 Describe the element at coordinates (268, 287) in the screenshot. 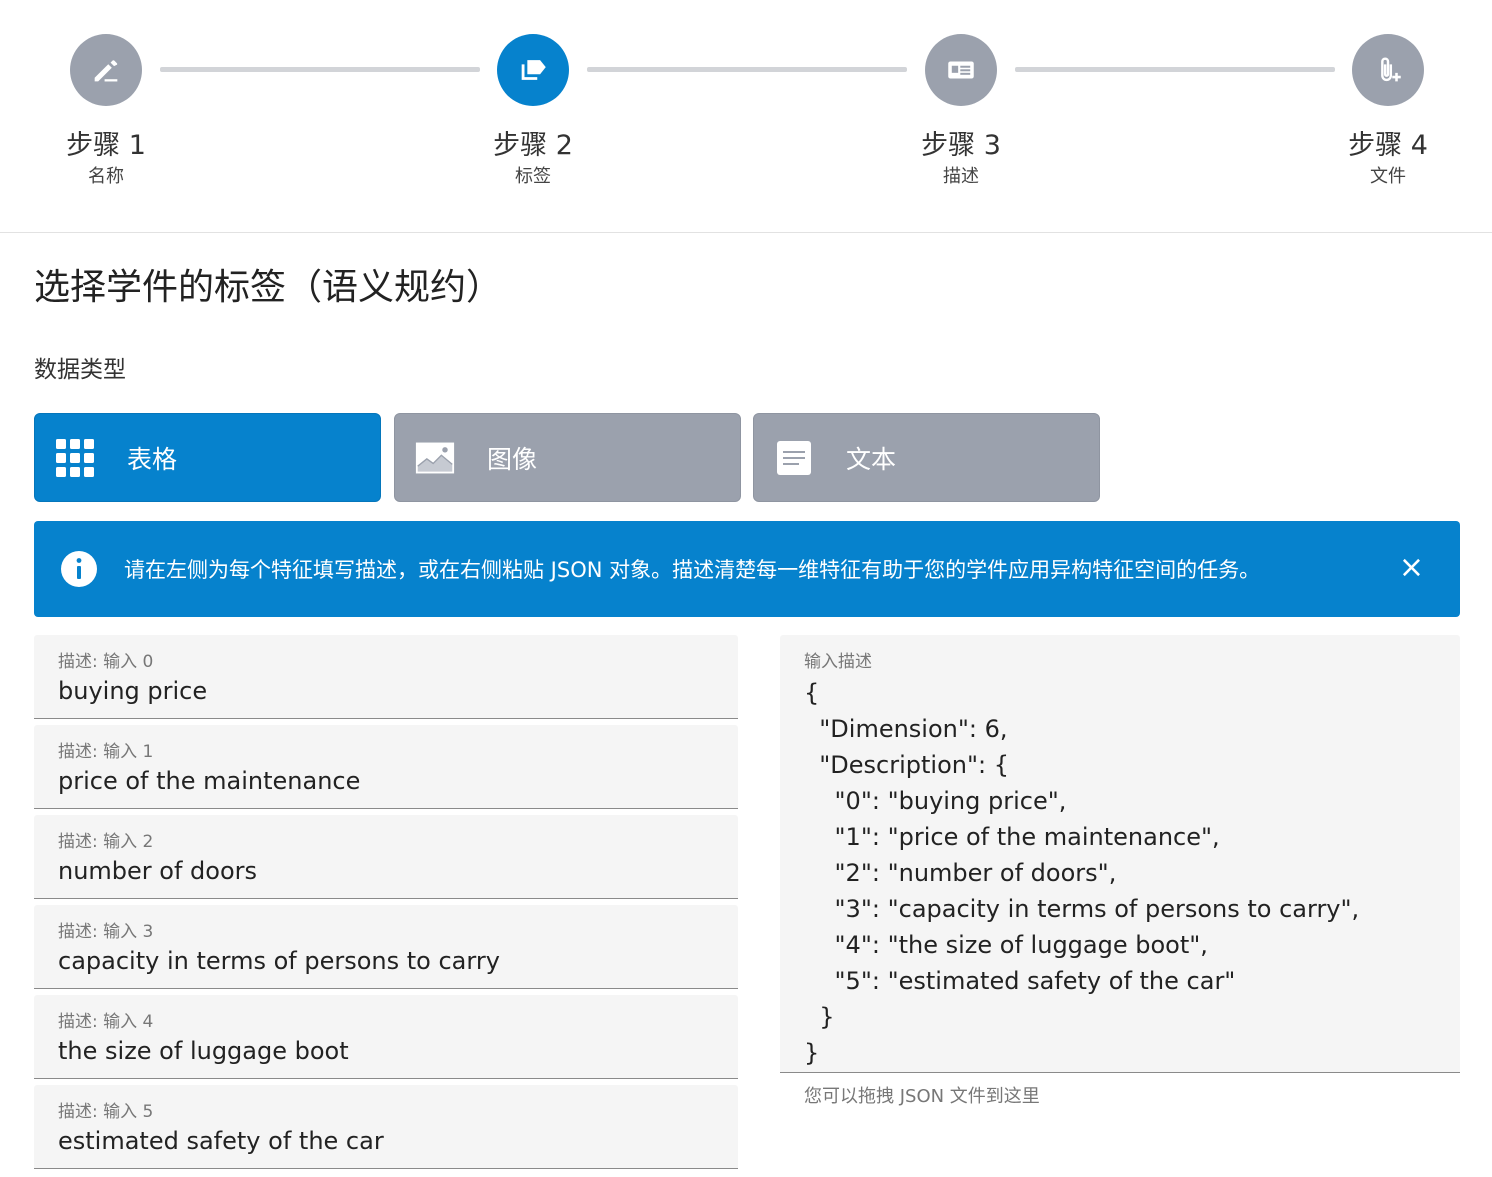

I see `page-title: 选择学件的标签（语义规约）` at that location.